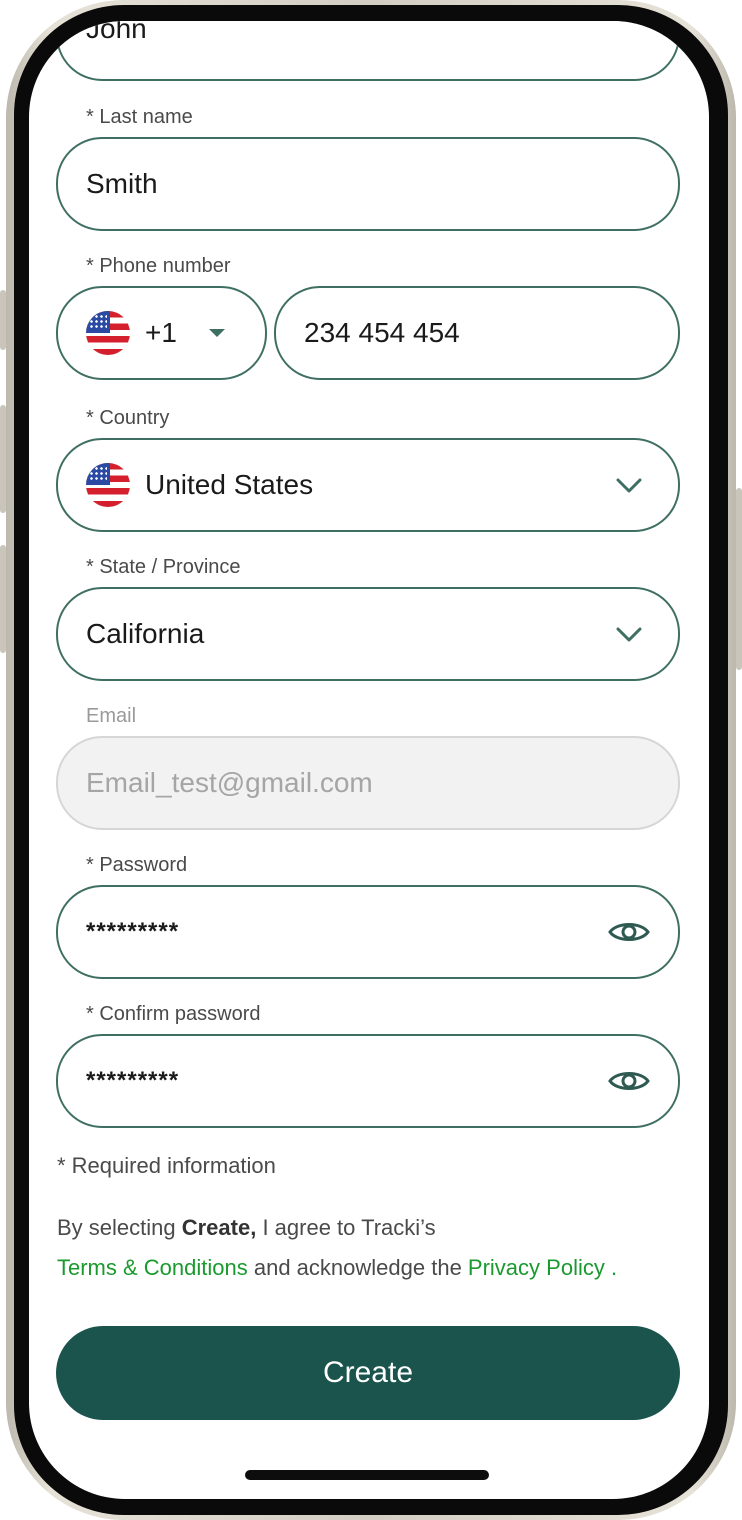 The image size is (742, 1520). I want to click on consent-line-1: By selecting Create, I agree to Tracki’s, so click(246, 1228).